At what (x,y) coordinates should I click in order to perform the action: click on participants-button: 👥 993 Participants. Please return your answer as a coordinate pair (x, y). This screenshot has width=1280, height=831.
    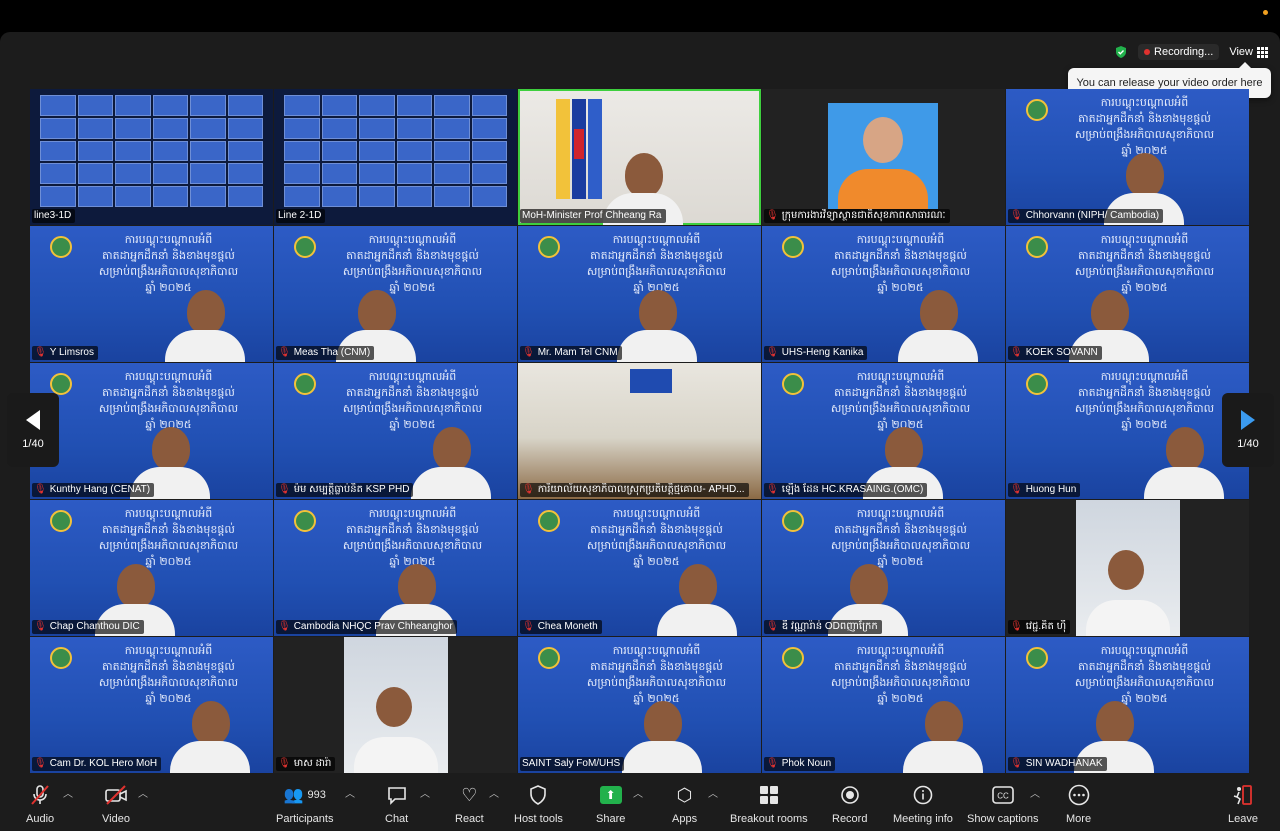
    Looking at the image, I should click on (304, 804).